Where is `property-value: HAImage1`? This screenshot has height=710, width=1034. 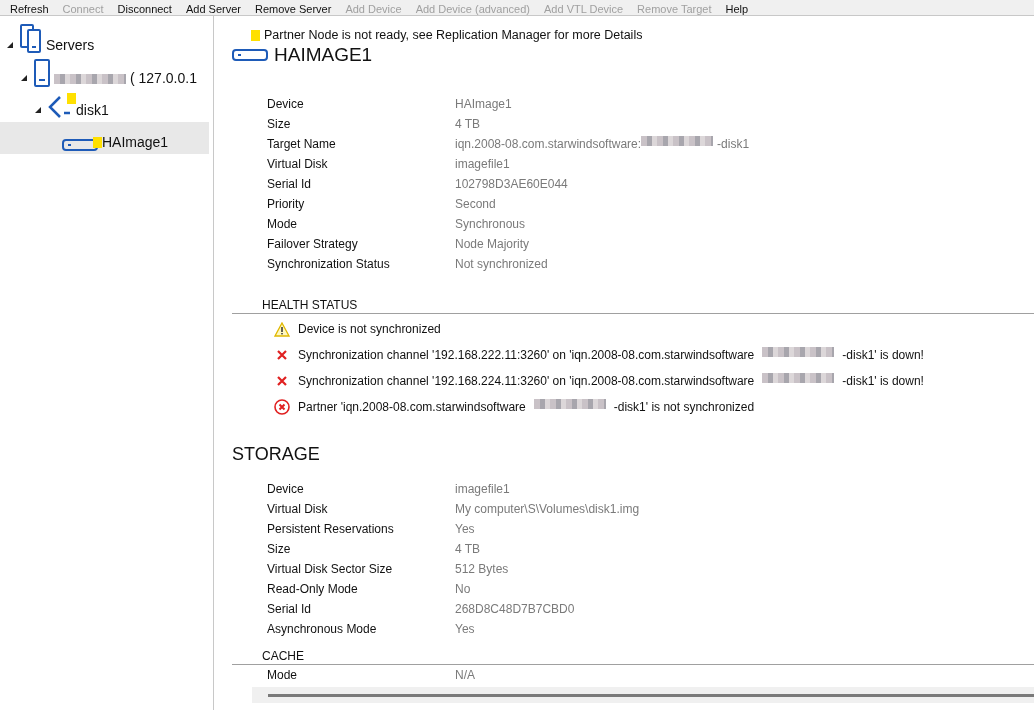 property-value: HAImage1 is located at coordinates (483, 104).